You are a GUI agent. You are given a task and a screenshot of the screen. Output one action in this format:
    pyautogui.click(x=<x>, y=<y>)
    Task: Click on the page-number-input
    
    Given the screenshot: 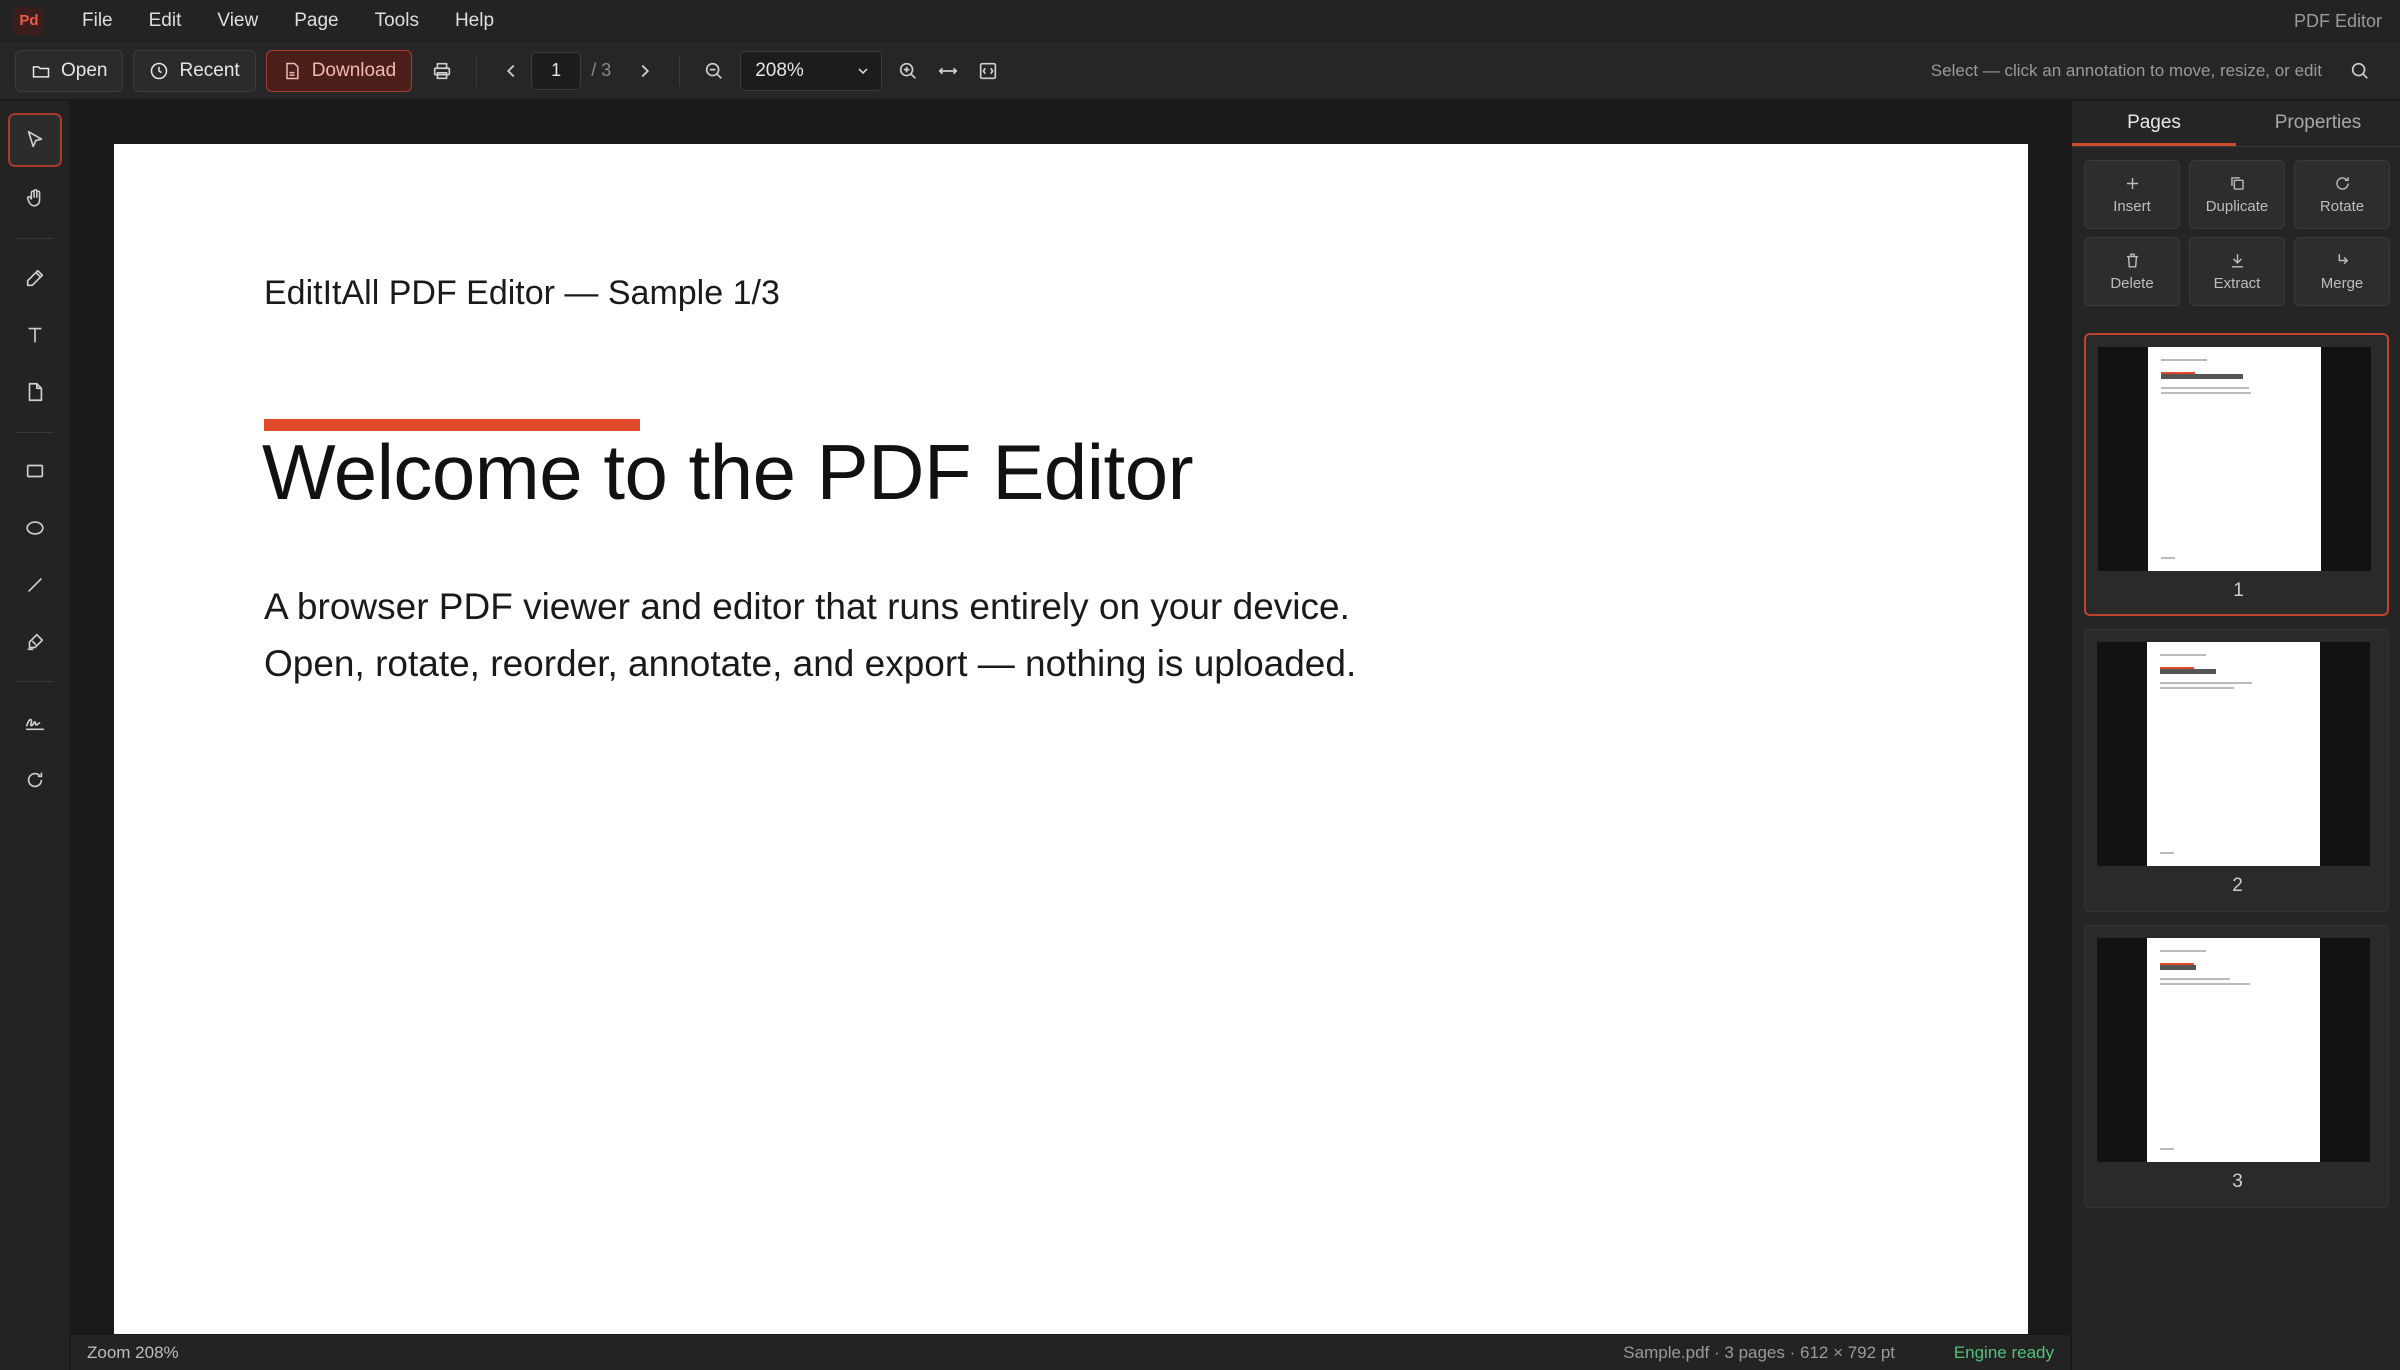 What is the action you would take?
    pyautogui.click(x=556, y=70)
    